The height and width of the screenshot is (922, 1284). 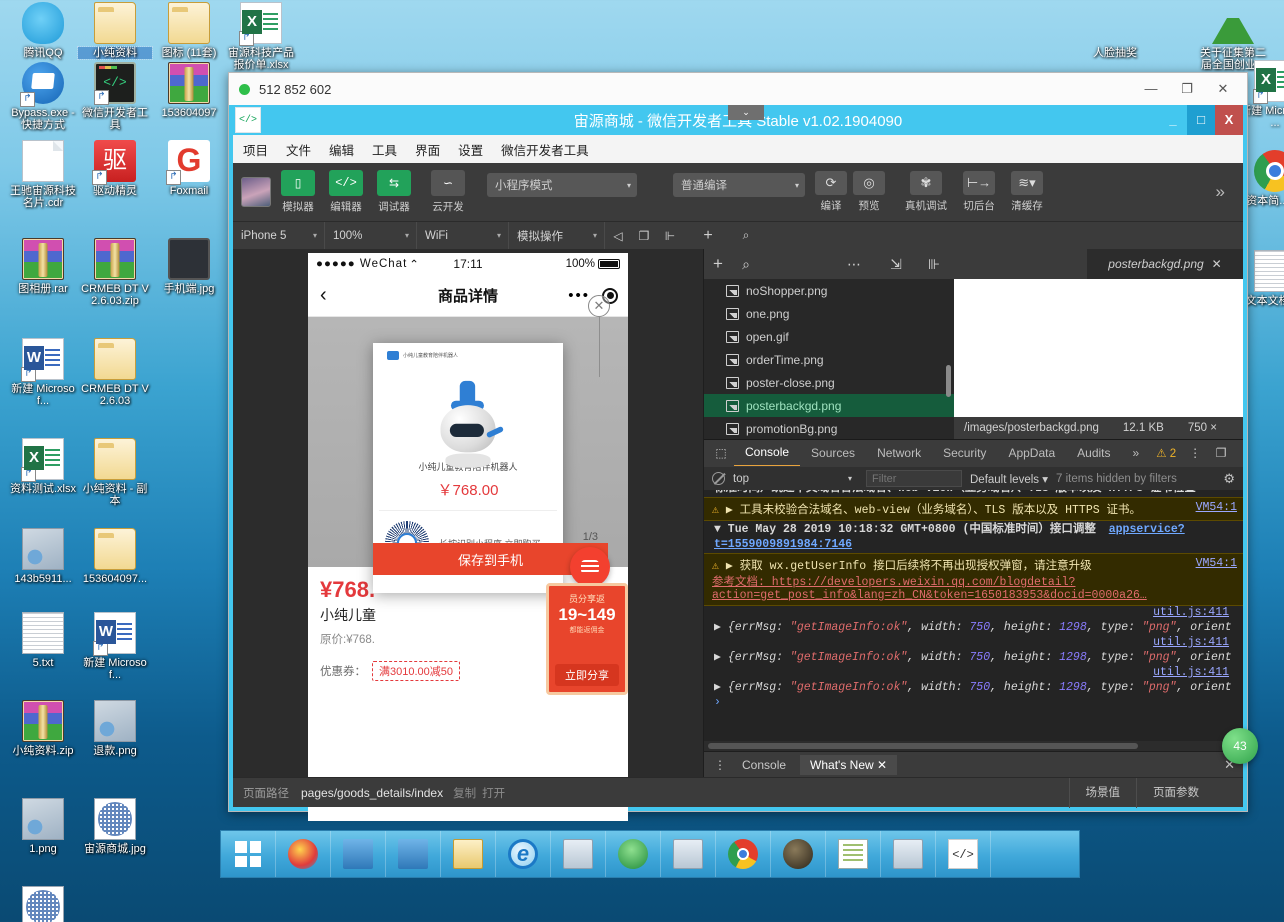 What do you see at coordinates (767, 453) in the screenshot?
I see `tab-console: Console` at bounding box center [767, 453].